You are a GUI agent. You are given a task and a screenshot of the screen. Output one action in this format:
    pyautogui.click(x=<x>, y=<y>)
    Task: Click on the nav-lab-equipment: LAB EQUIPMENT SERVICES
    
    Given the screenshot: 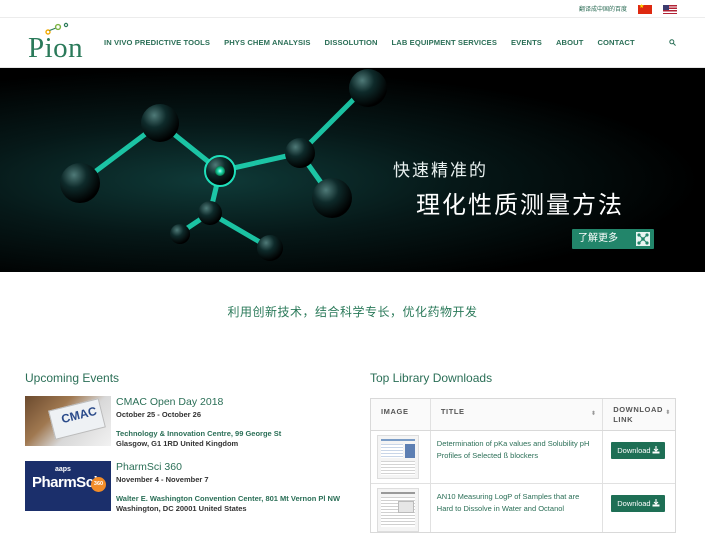 What is the action you would take?
    pyautogui.click(x=444, y=42)
    